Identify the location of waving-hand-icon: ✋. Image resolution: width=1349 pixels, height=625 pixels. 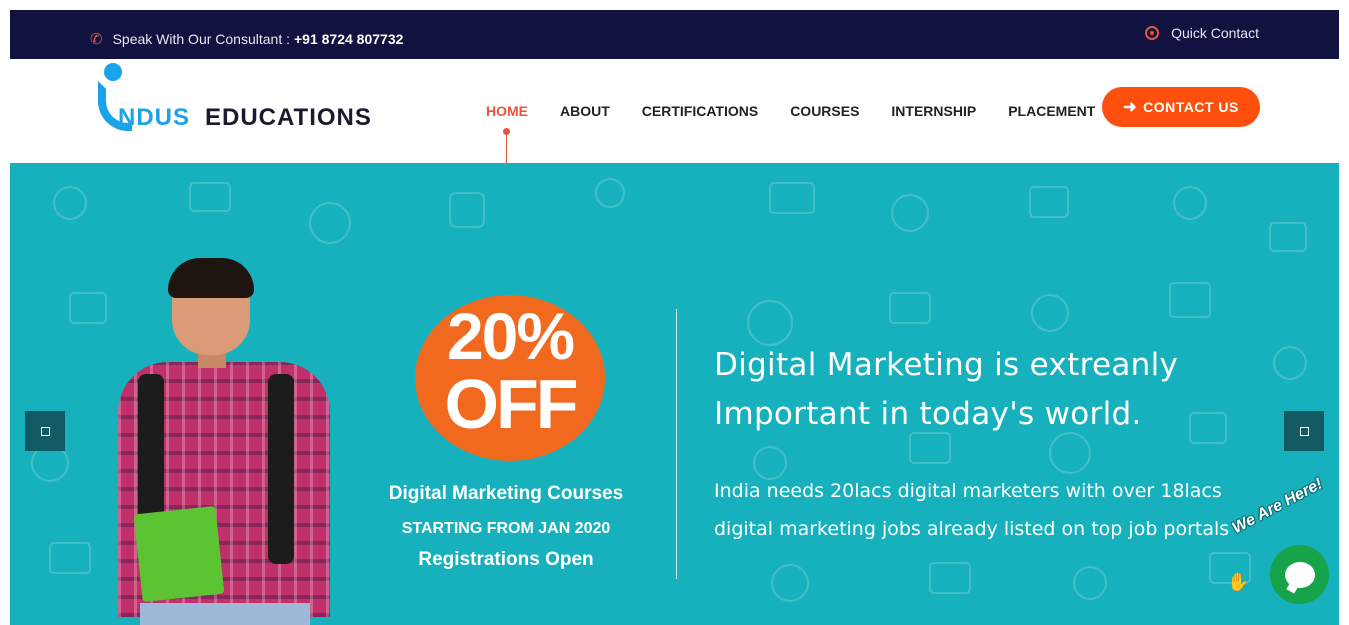
(1238, 582).